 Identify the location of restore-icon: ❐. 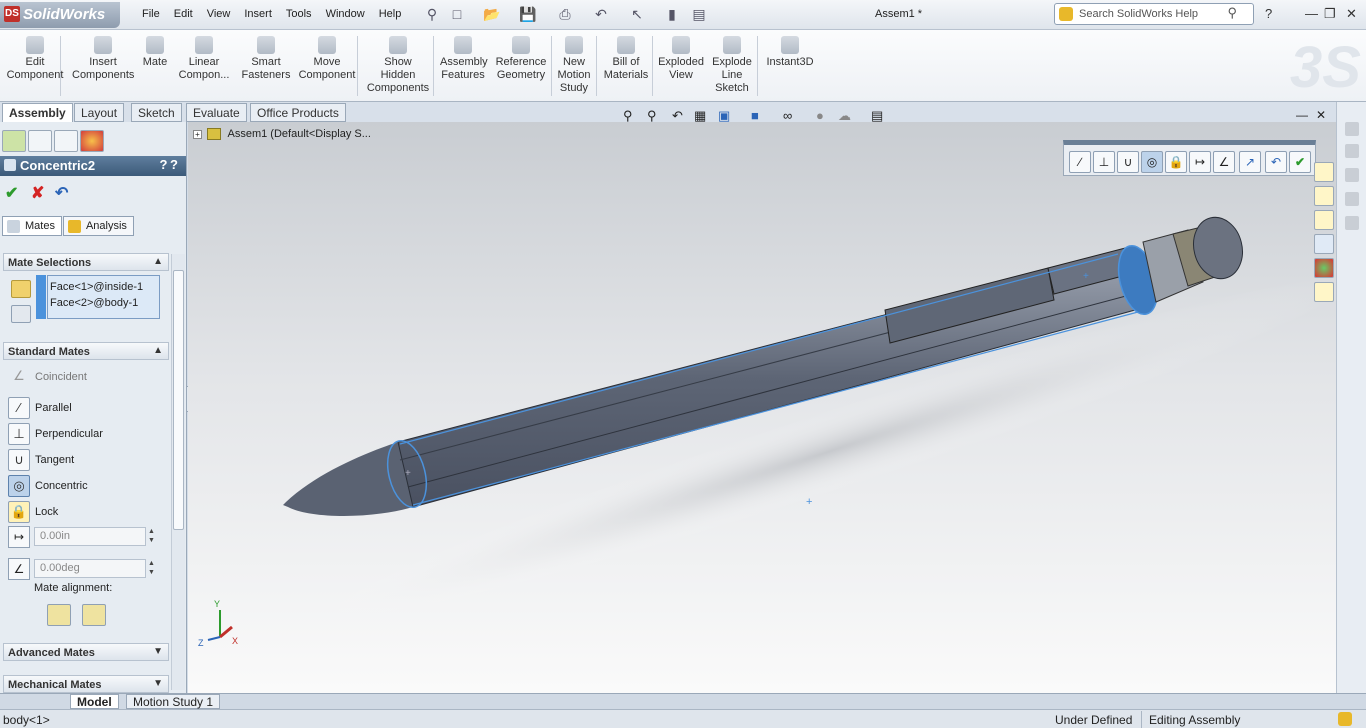
(1330, 14).